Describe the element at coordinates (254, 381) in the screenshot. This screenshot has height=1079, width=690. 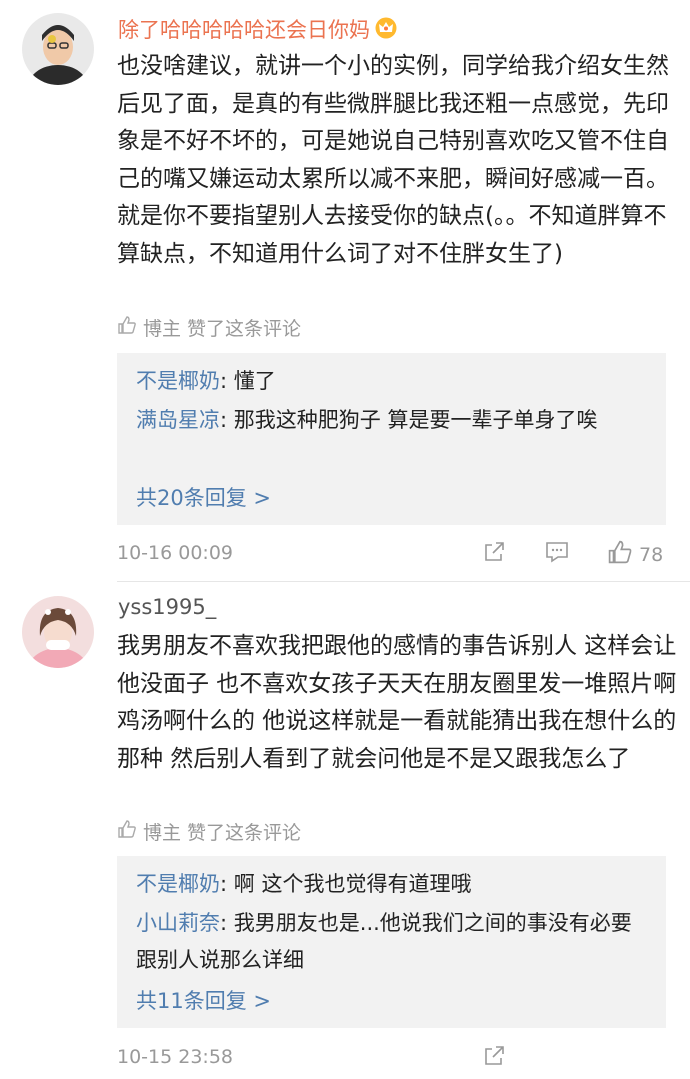
I see `reply-text: 懂了` at that location.